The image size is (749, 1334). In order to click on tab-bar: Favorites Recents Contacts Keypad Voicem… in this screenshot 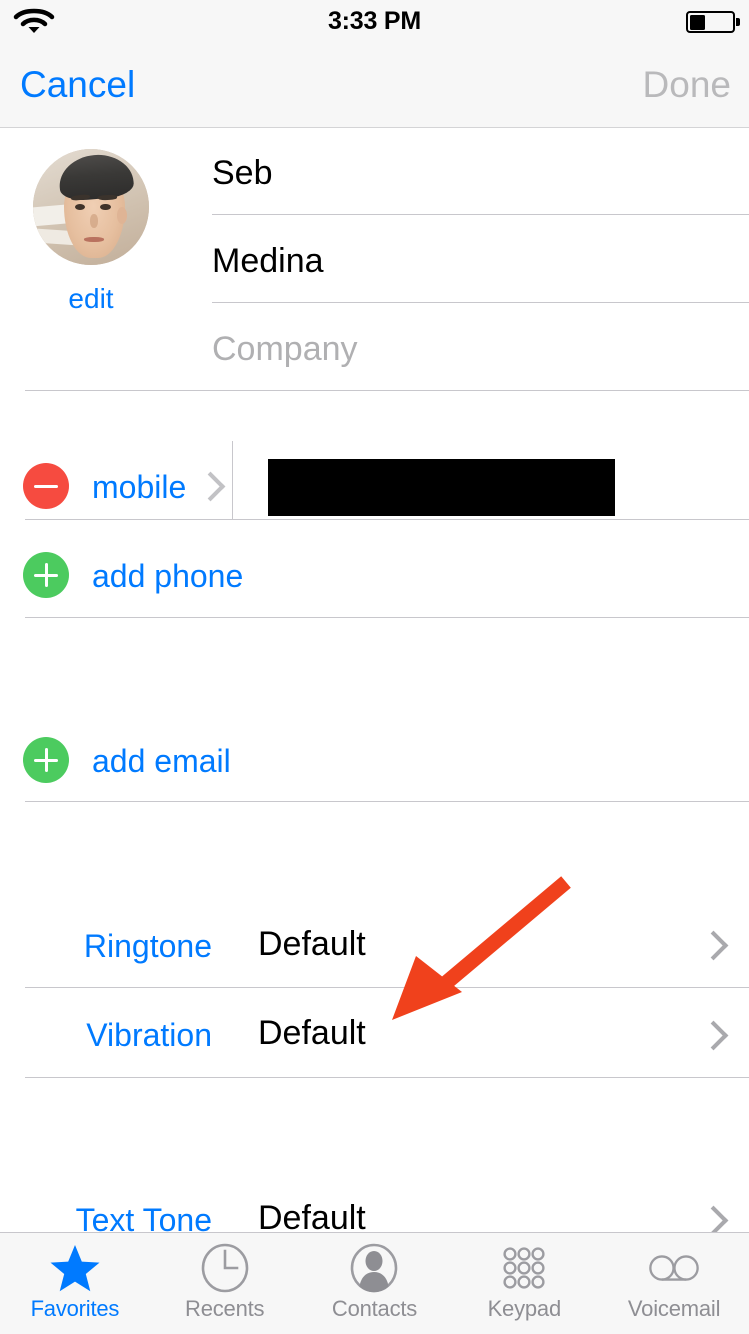, I will do `click(374, 1283)`.